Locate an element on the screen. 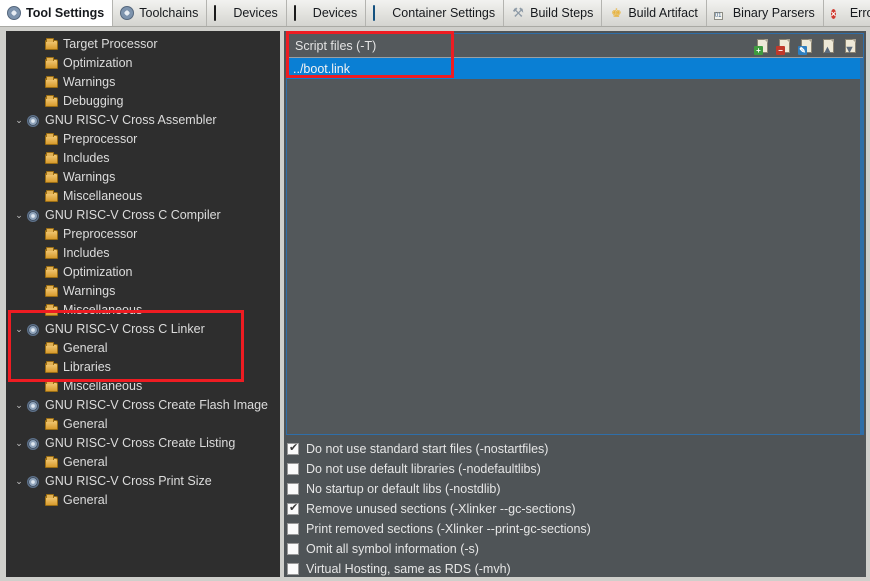 The width and height of the screenshot is (870, 581). tab-build-steps: ⚒ Build Steps is located at coordinates (553, 13).